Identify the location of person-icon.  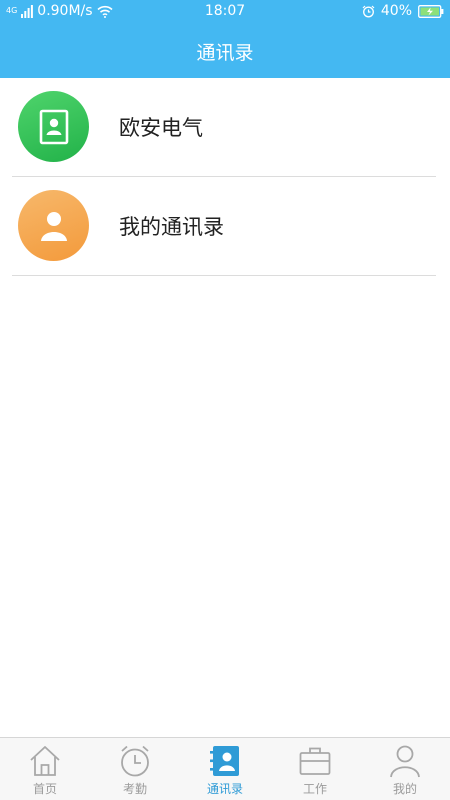
(53, 225).